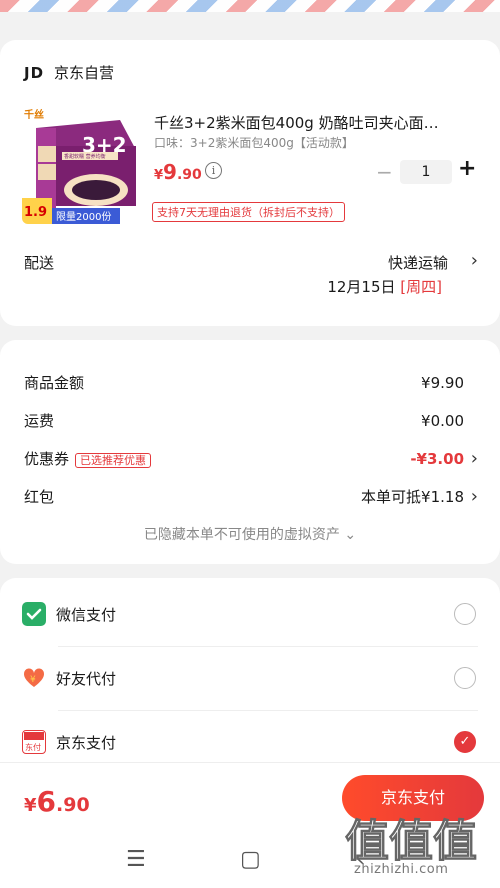  Describe the element at coordinates (250, 678) in the screenshot. I see `payment-option-friend: ¥ 好友代付` at that location.